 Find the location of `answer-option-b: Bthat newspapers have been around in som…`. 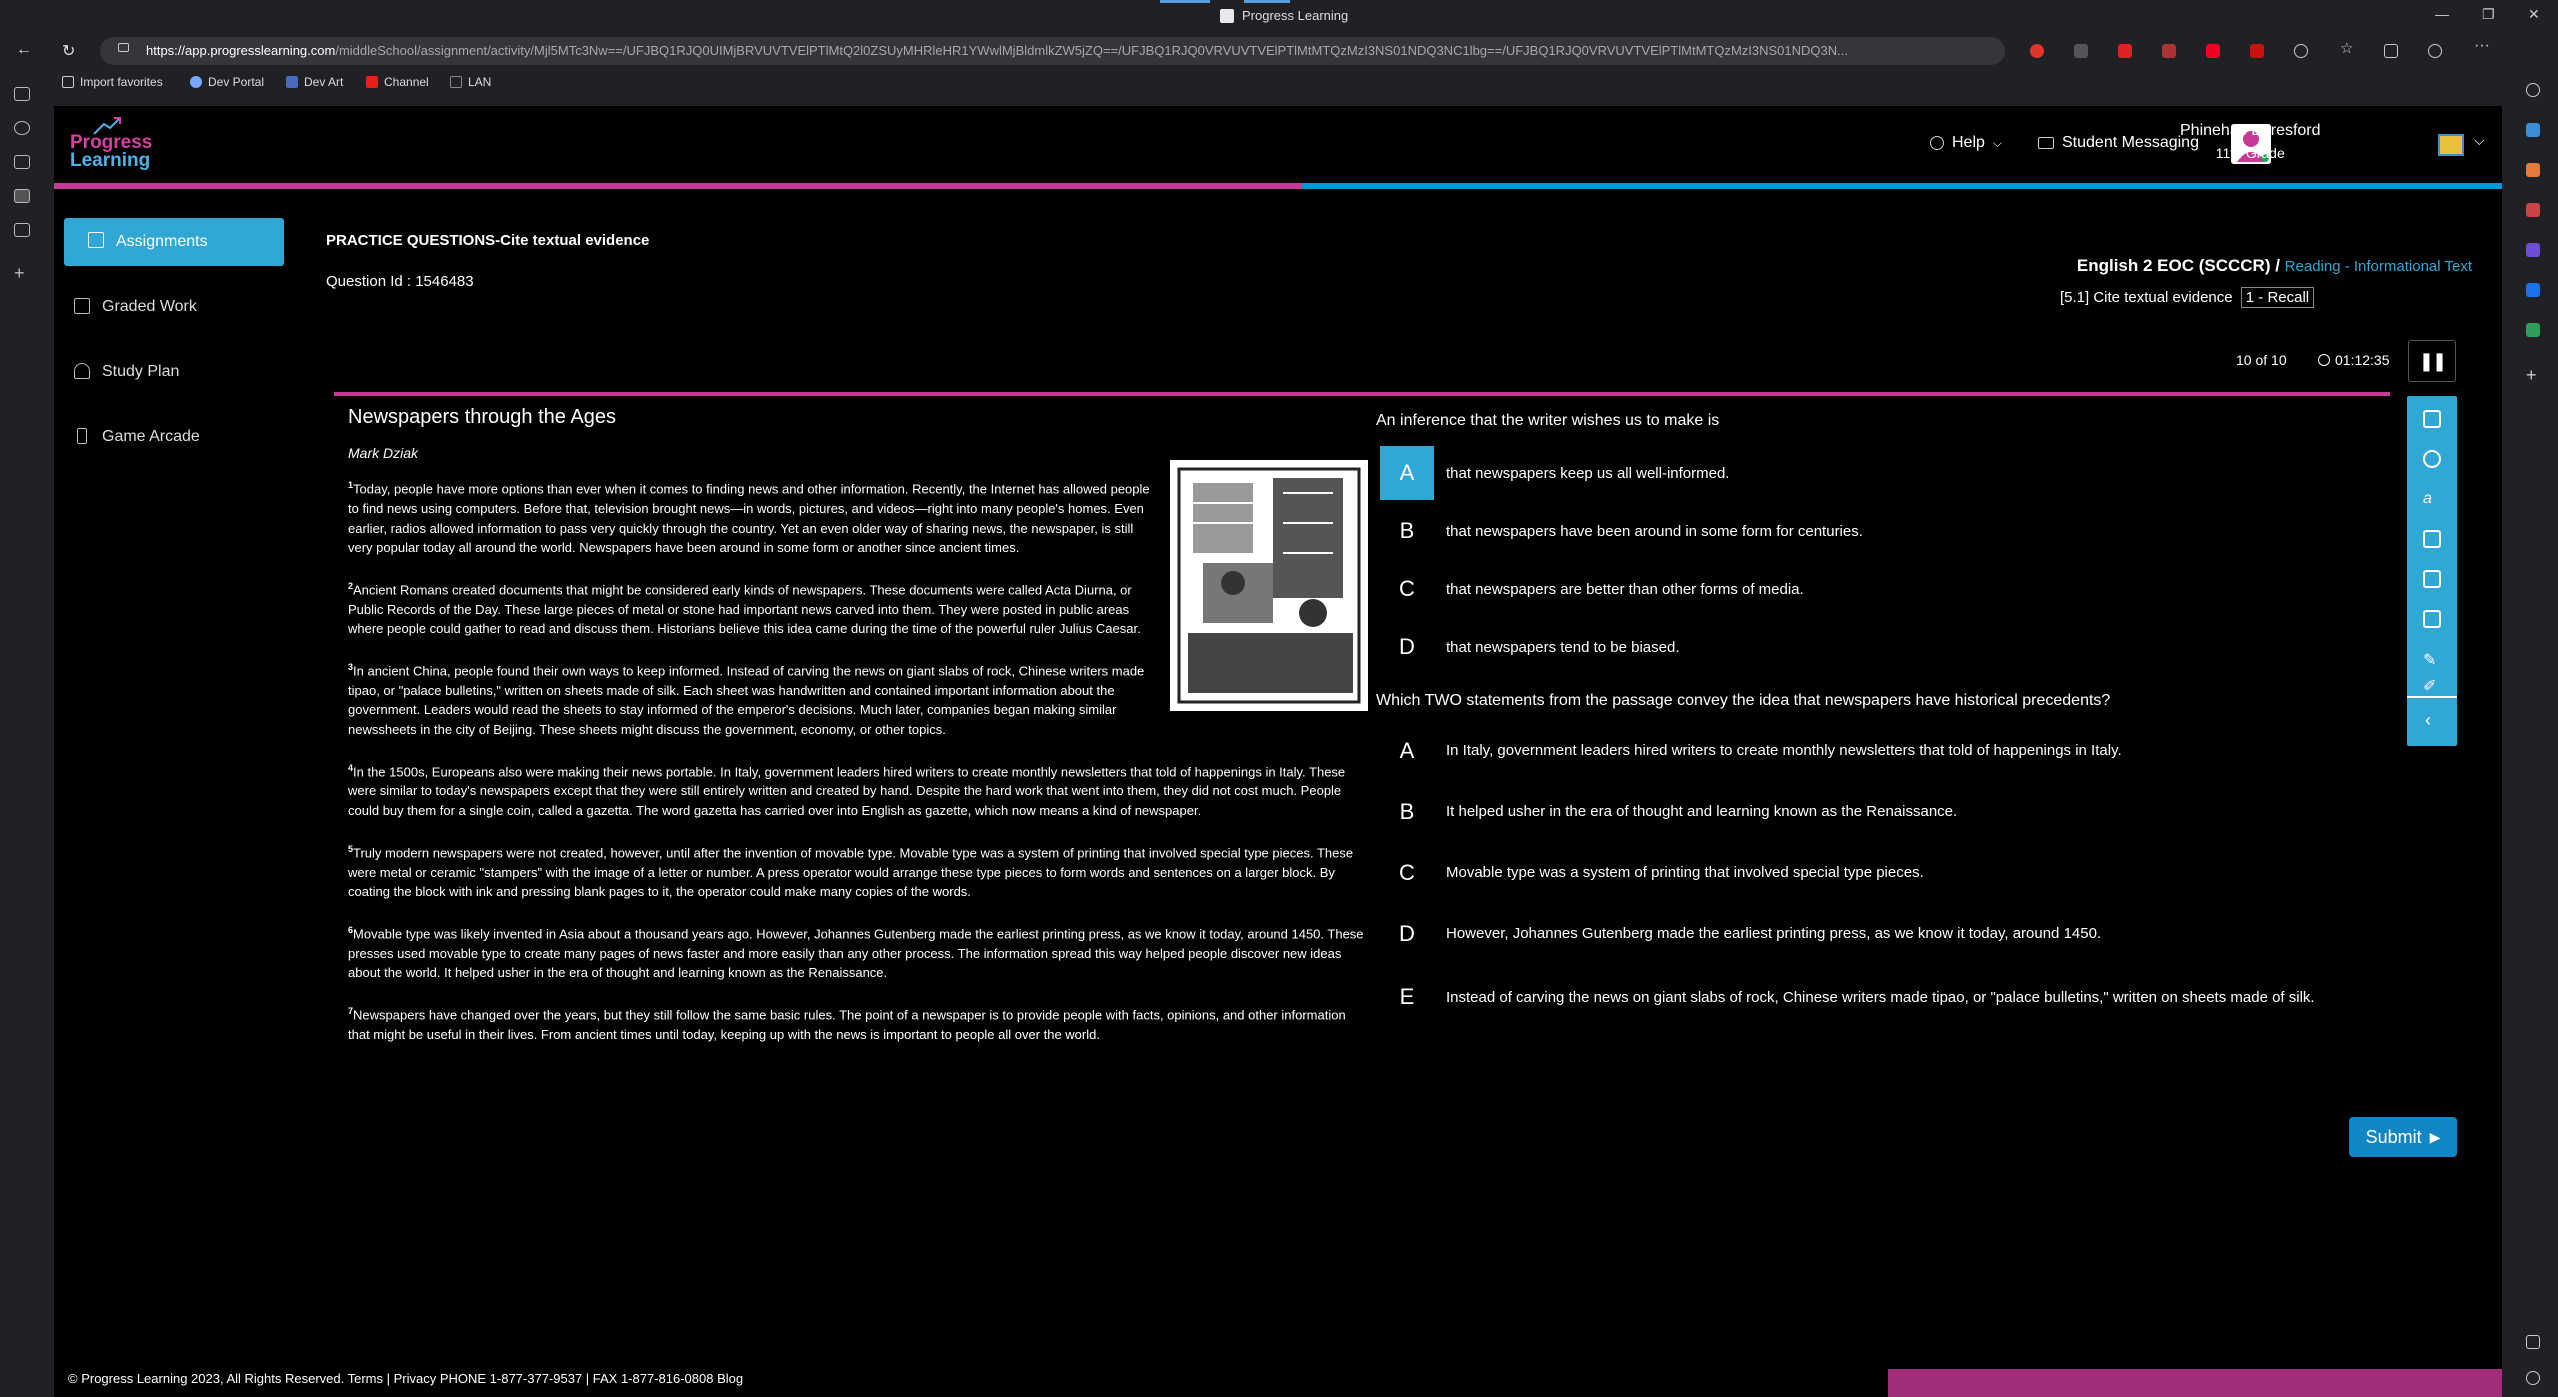

answer-option-b: Bthat newspapers have been around in som… is located at coordinates (1906, 531).